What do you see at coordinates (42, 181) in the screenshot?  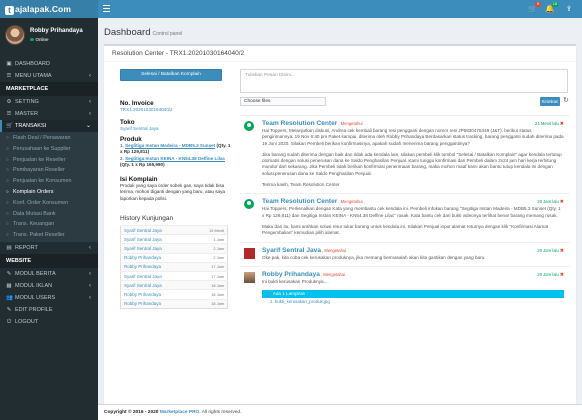 I see `submenu-item-label: Penjualan ke Konsumen` at bounding box center [42, 181].